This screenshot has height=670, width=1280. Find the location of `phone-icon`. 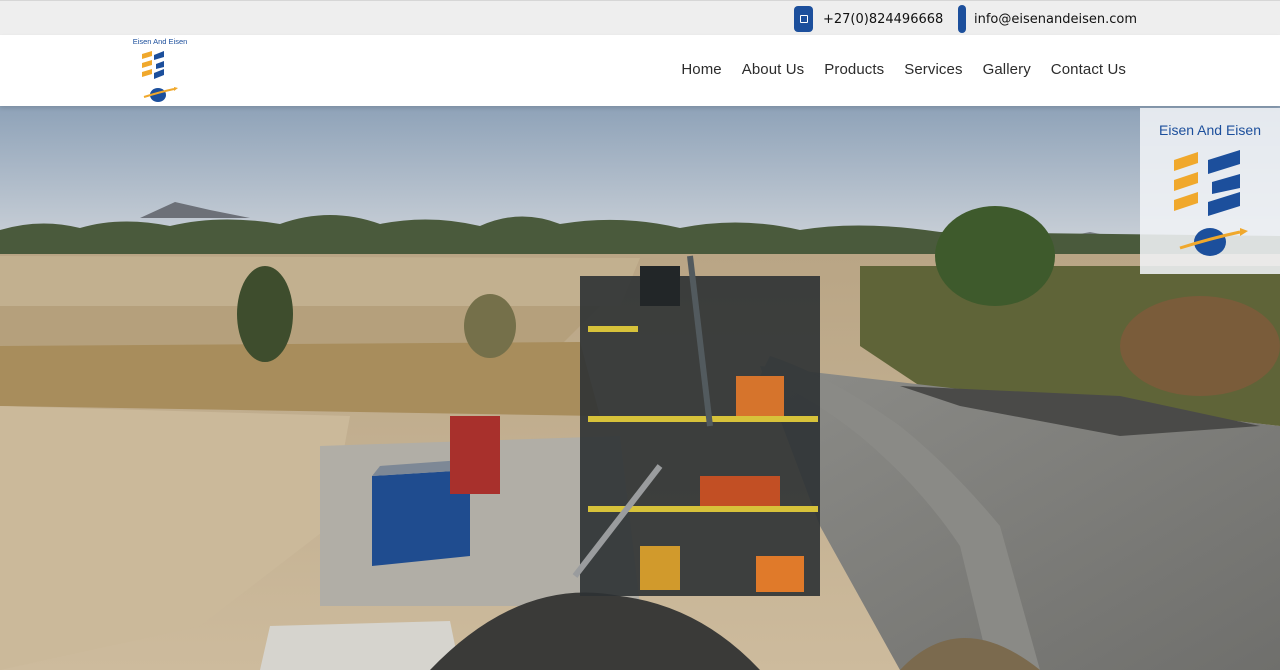

phone-icon is located at coordinates (803, 19).